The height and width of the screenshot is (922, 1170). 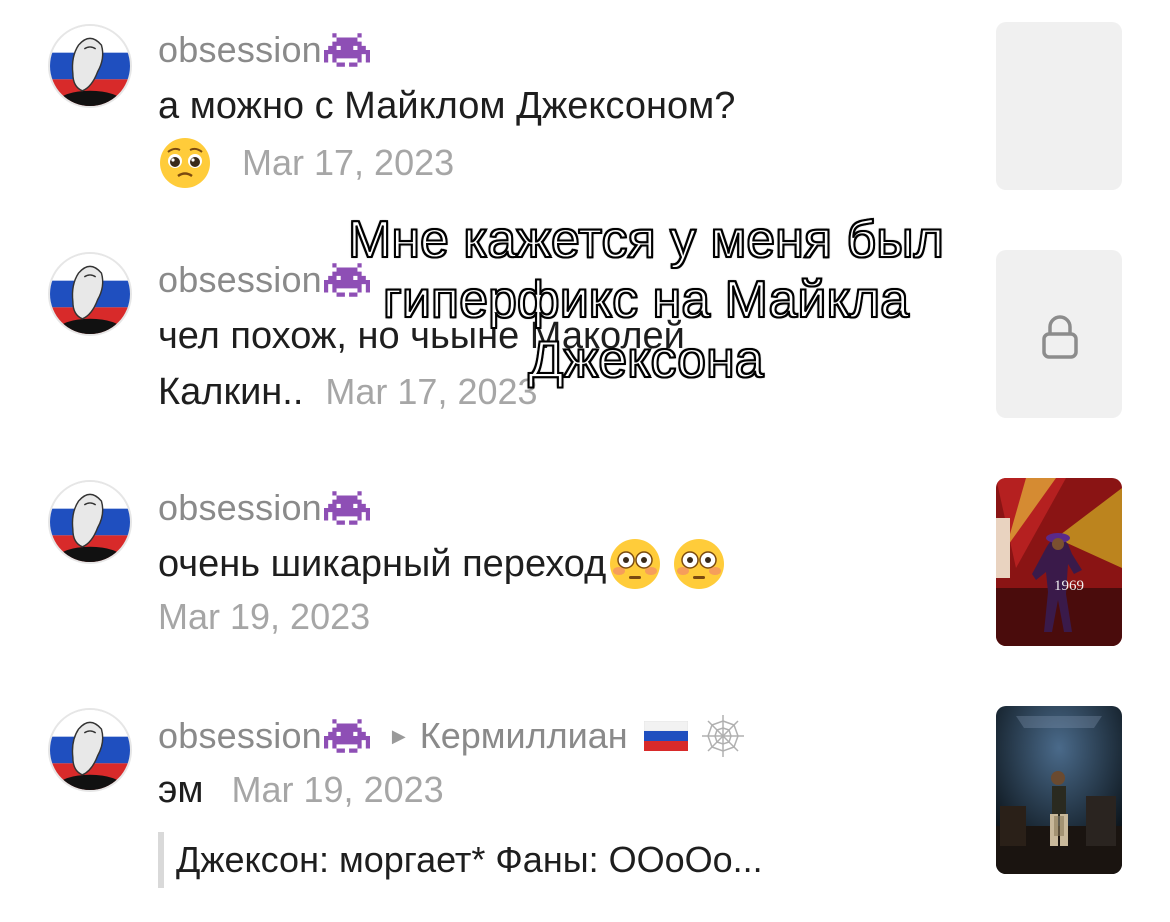 I want to click on russia-flag-icon, so click(x=665, y=736).